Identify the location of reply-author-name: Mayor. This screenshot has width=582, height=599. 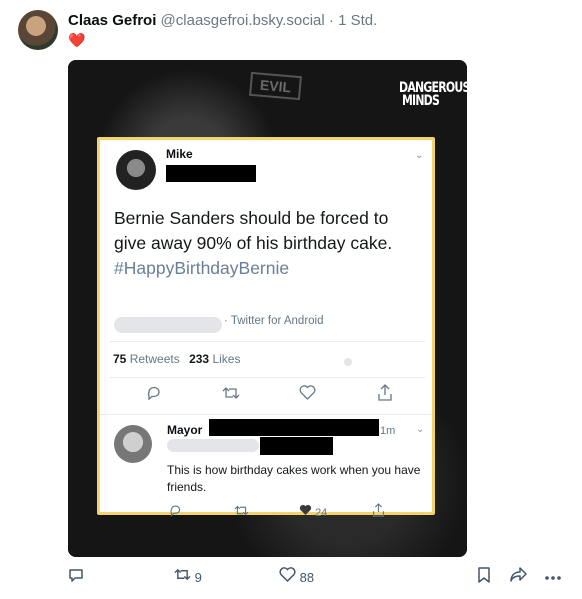
(185, 430).